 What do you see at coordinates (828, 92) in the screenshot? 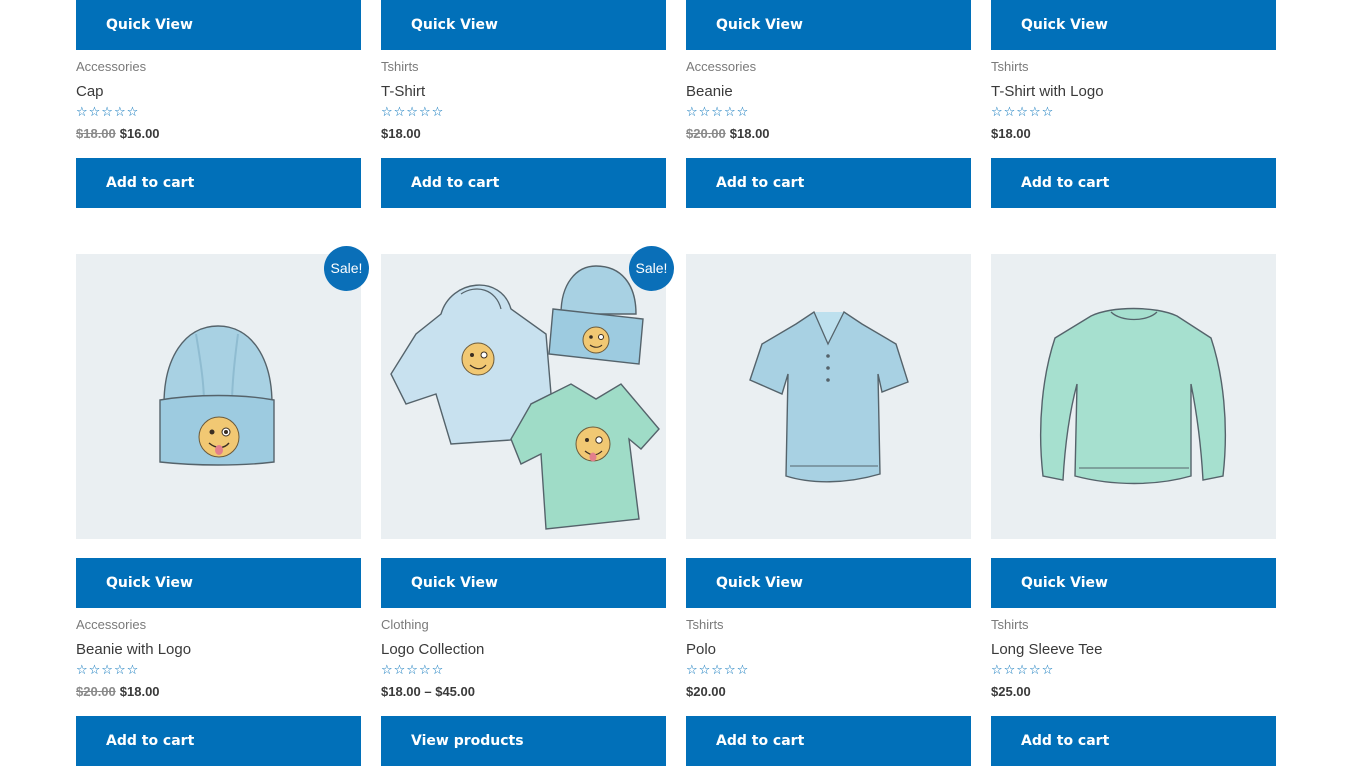
I see `product-title: Beanie` at bounding box center [828, 92].